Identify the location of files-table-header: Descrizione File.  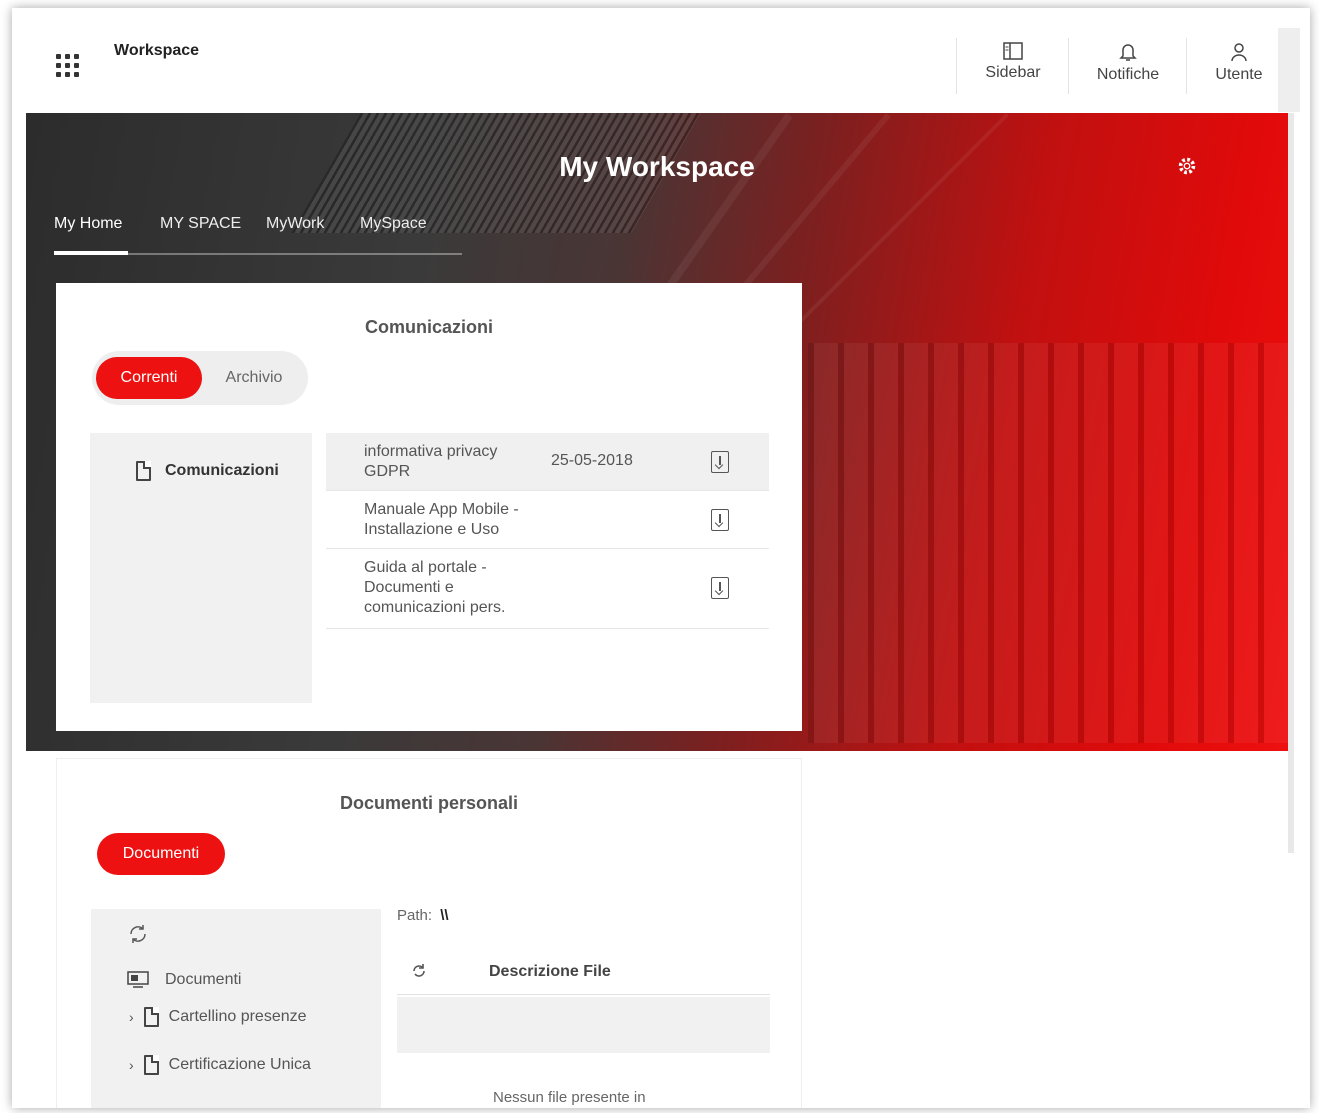
(583, 972).